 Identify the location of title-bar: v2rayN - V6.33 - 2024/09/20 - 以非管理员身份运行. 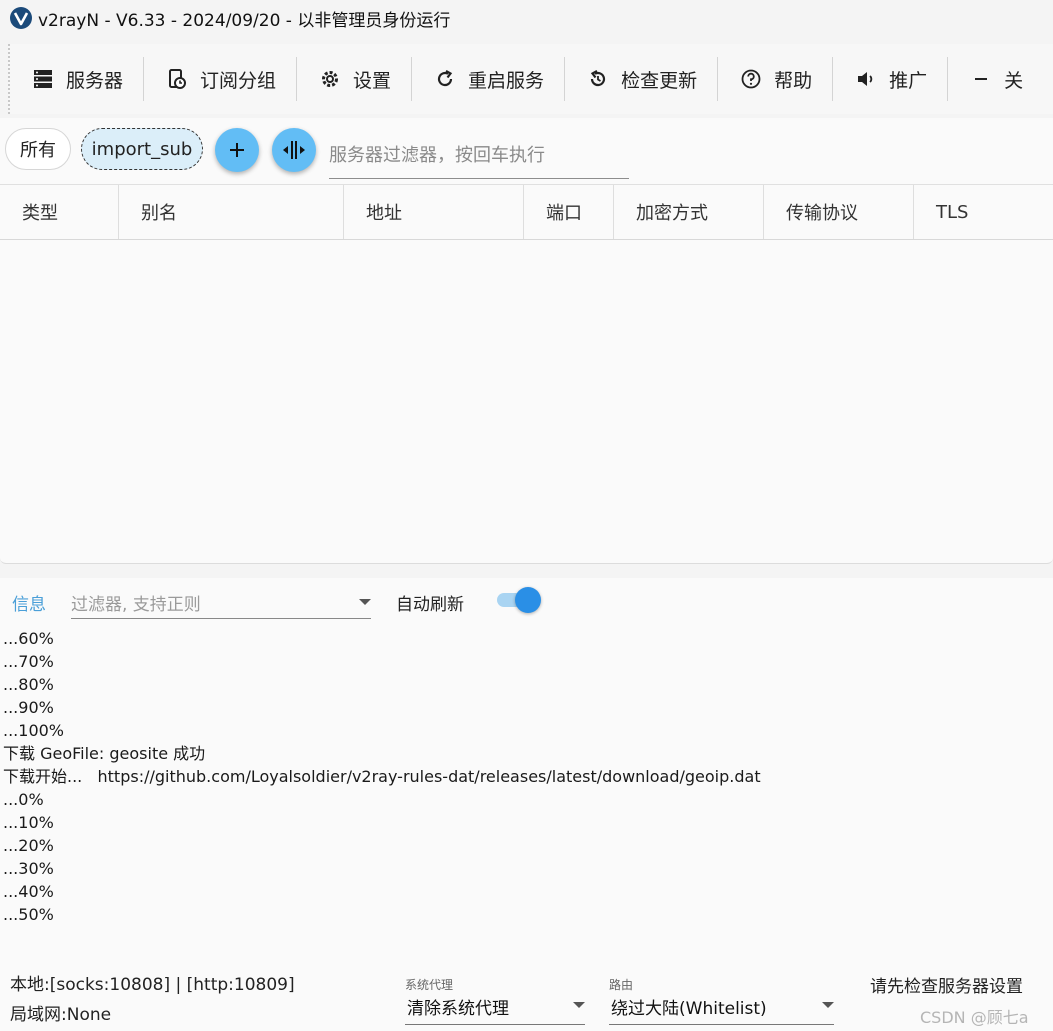
(526, 18).